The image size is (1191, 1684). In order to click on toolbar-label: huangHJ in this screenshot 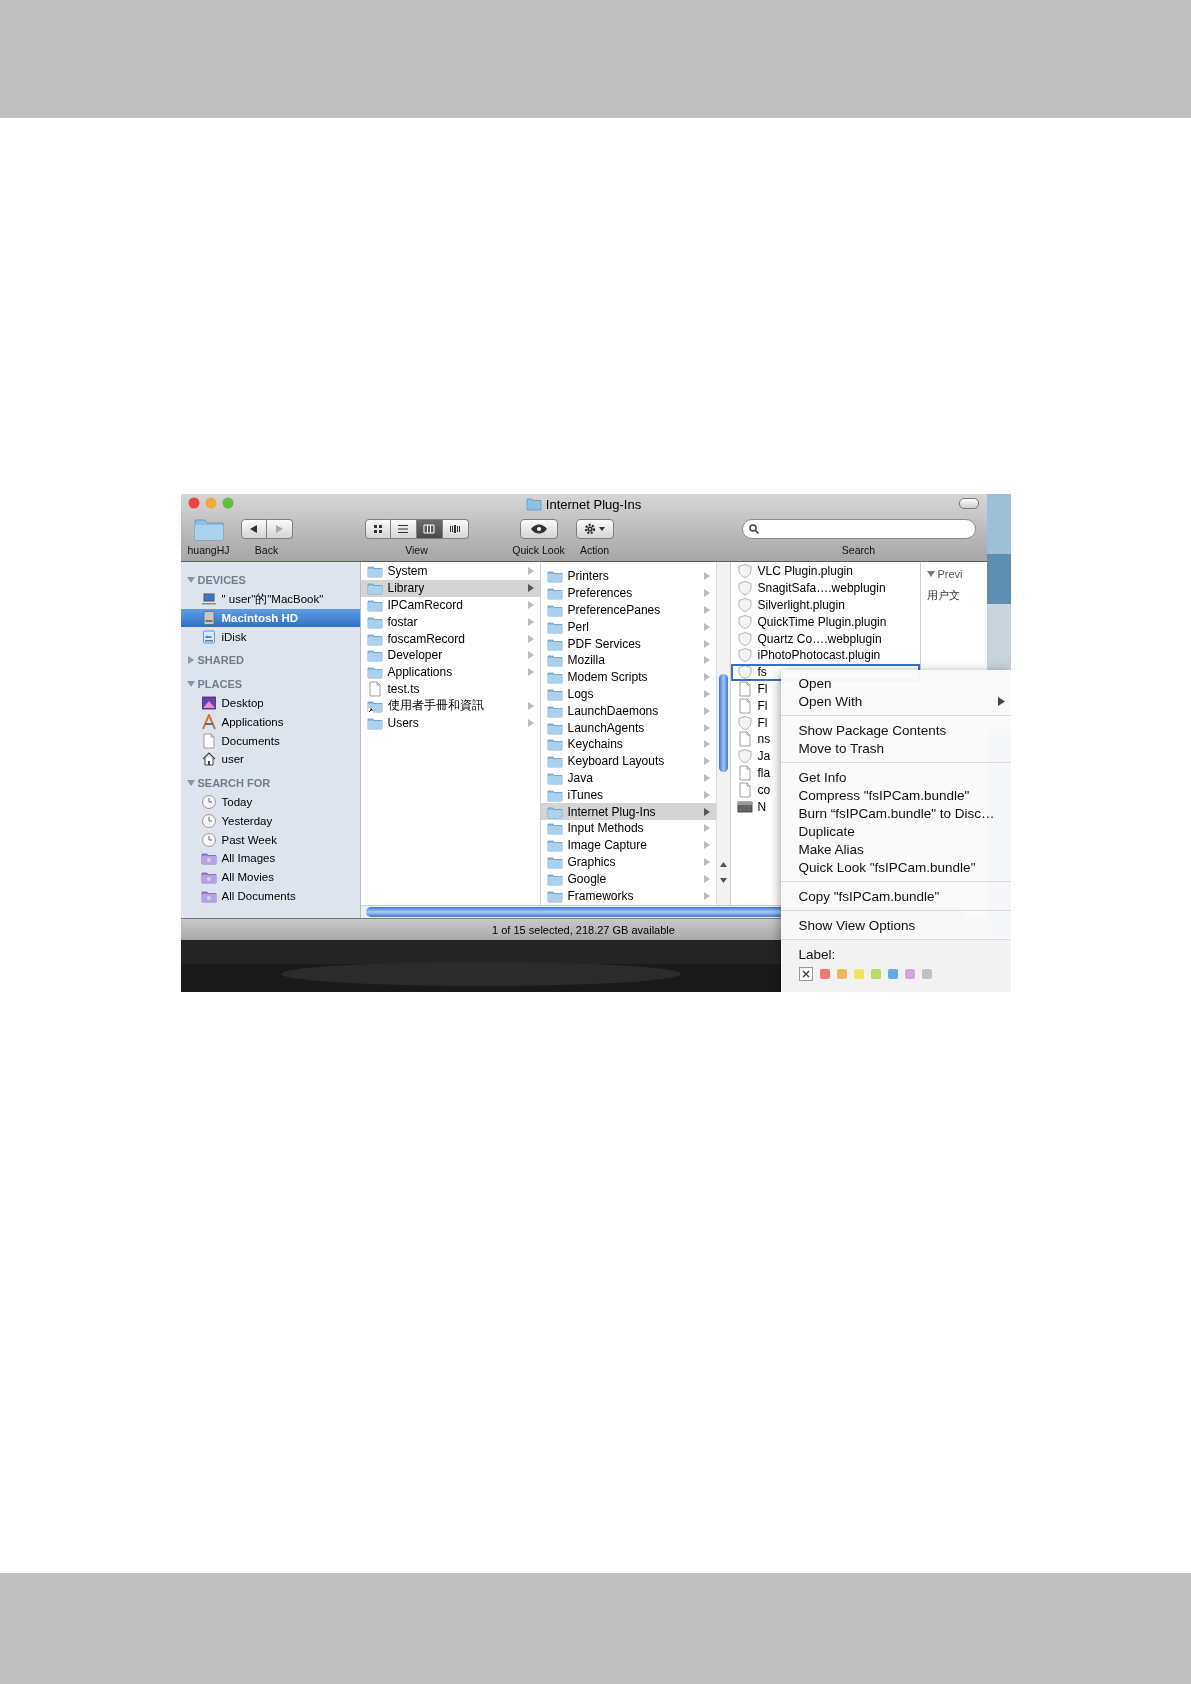, I will do `click(208, 550)`.